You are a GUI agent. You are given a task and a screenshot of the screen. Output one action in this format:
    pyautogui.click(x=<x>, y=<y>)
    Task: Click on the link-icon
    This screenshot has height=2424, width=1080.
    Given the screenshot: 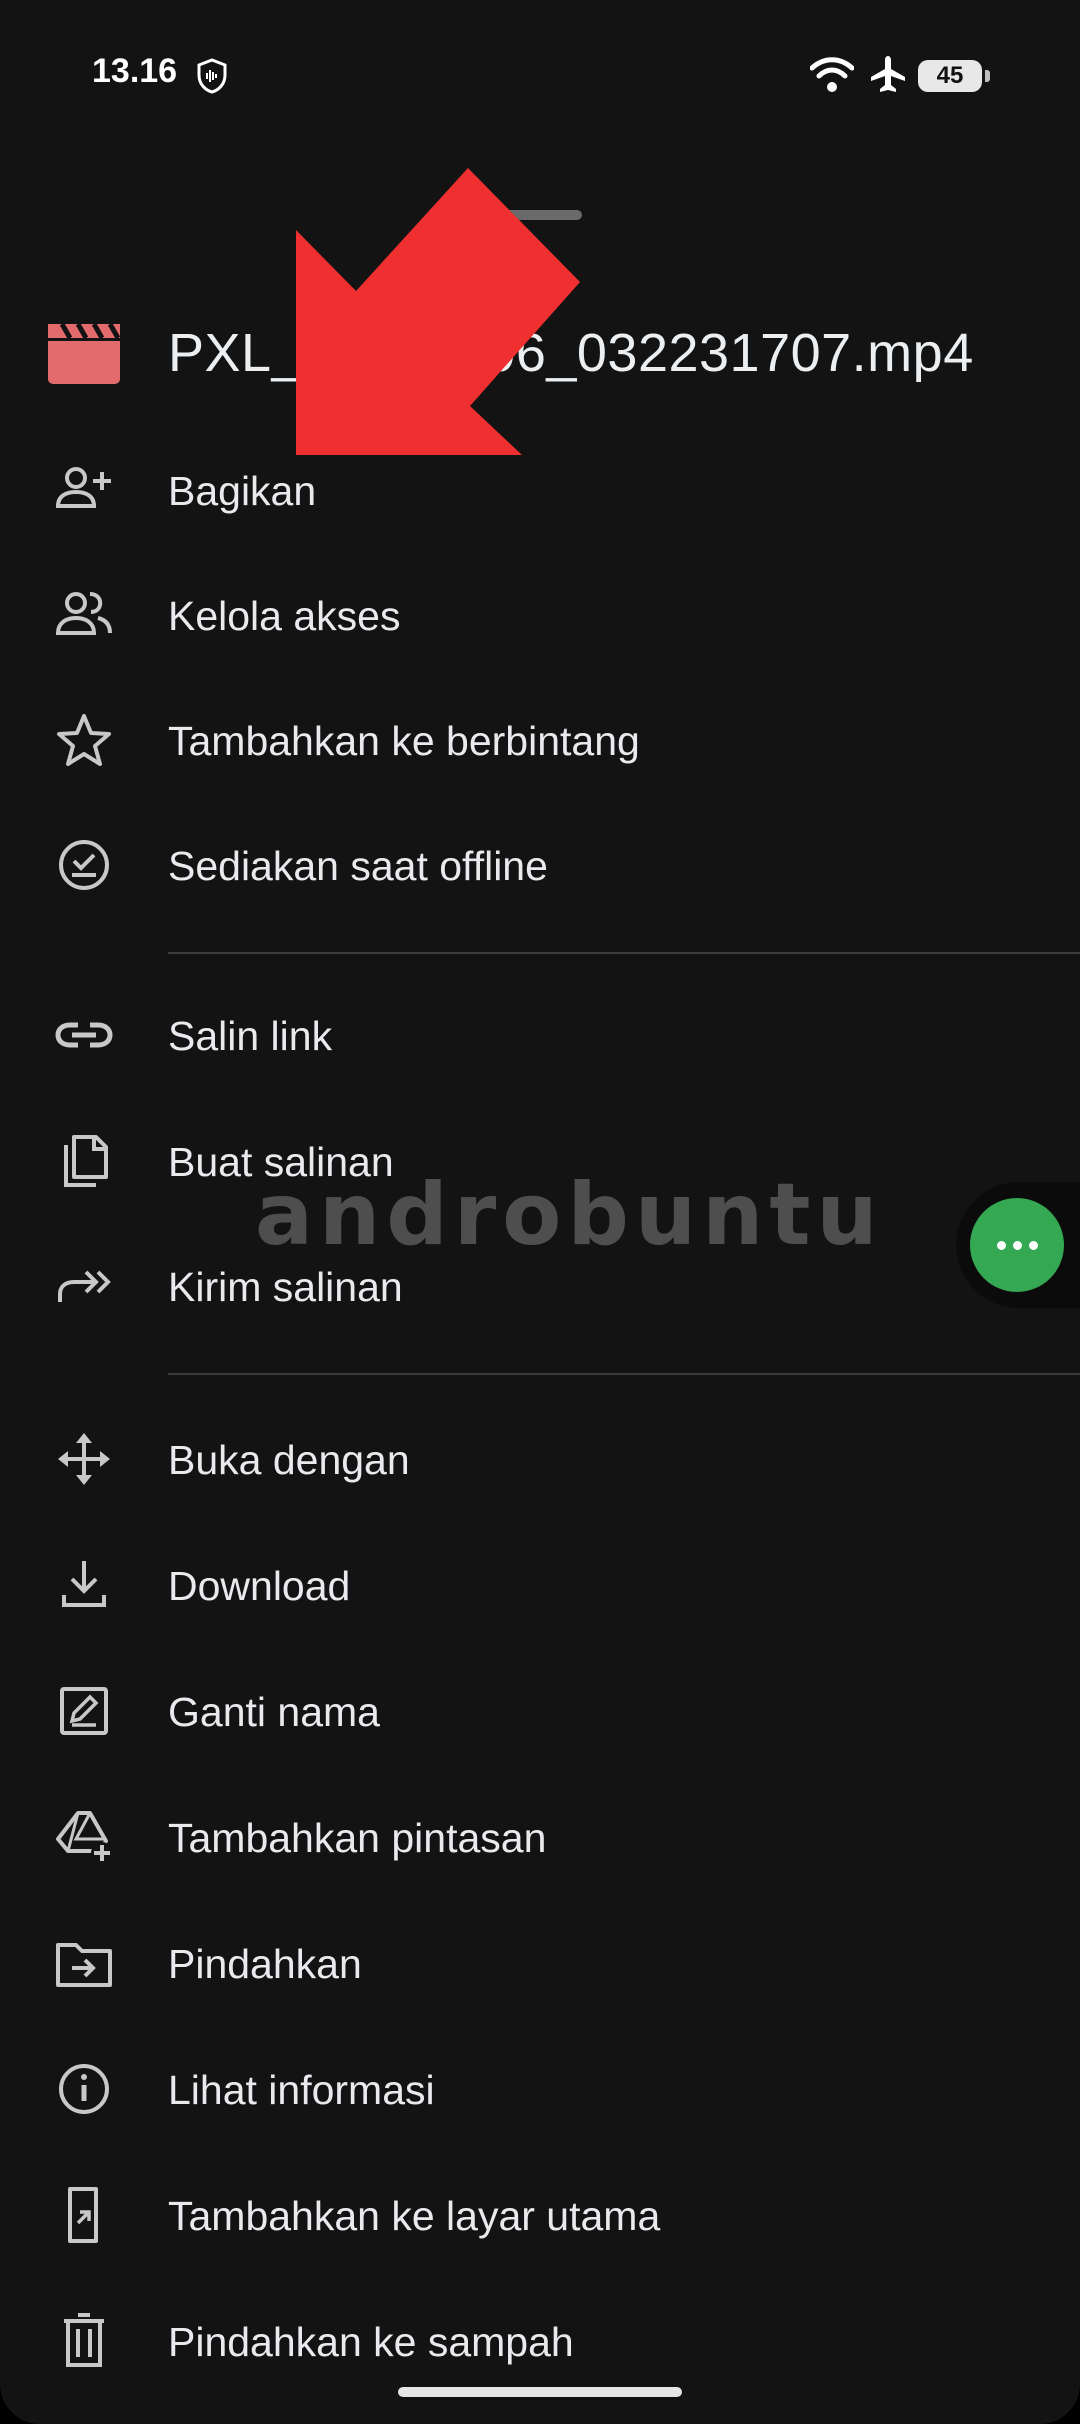 What is the action you would take?
    pyautogui.click(x=84, y=1035)
    